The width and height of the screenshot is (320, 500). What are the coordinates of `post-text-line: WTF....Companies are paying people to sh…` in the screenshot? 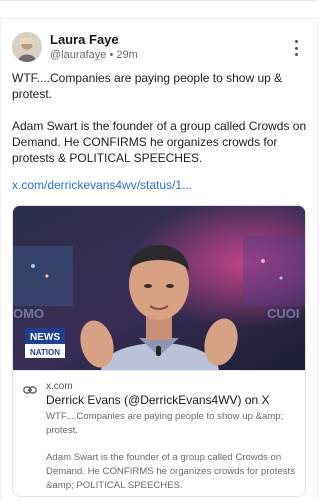 It's located at (147, 86).